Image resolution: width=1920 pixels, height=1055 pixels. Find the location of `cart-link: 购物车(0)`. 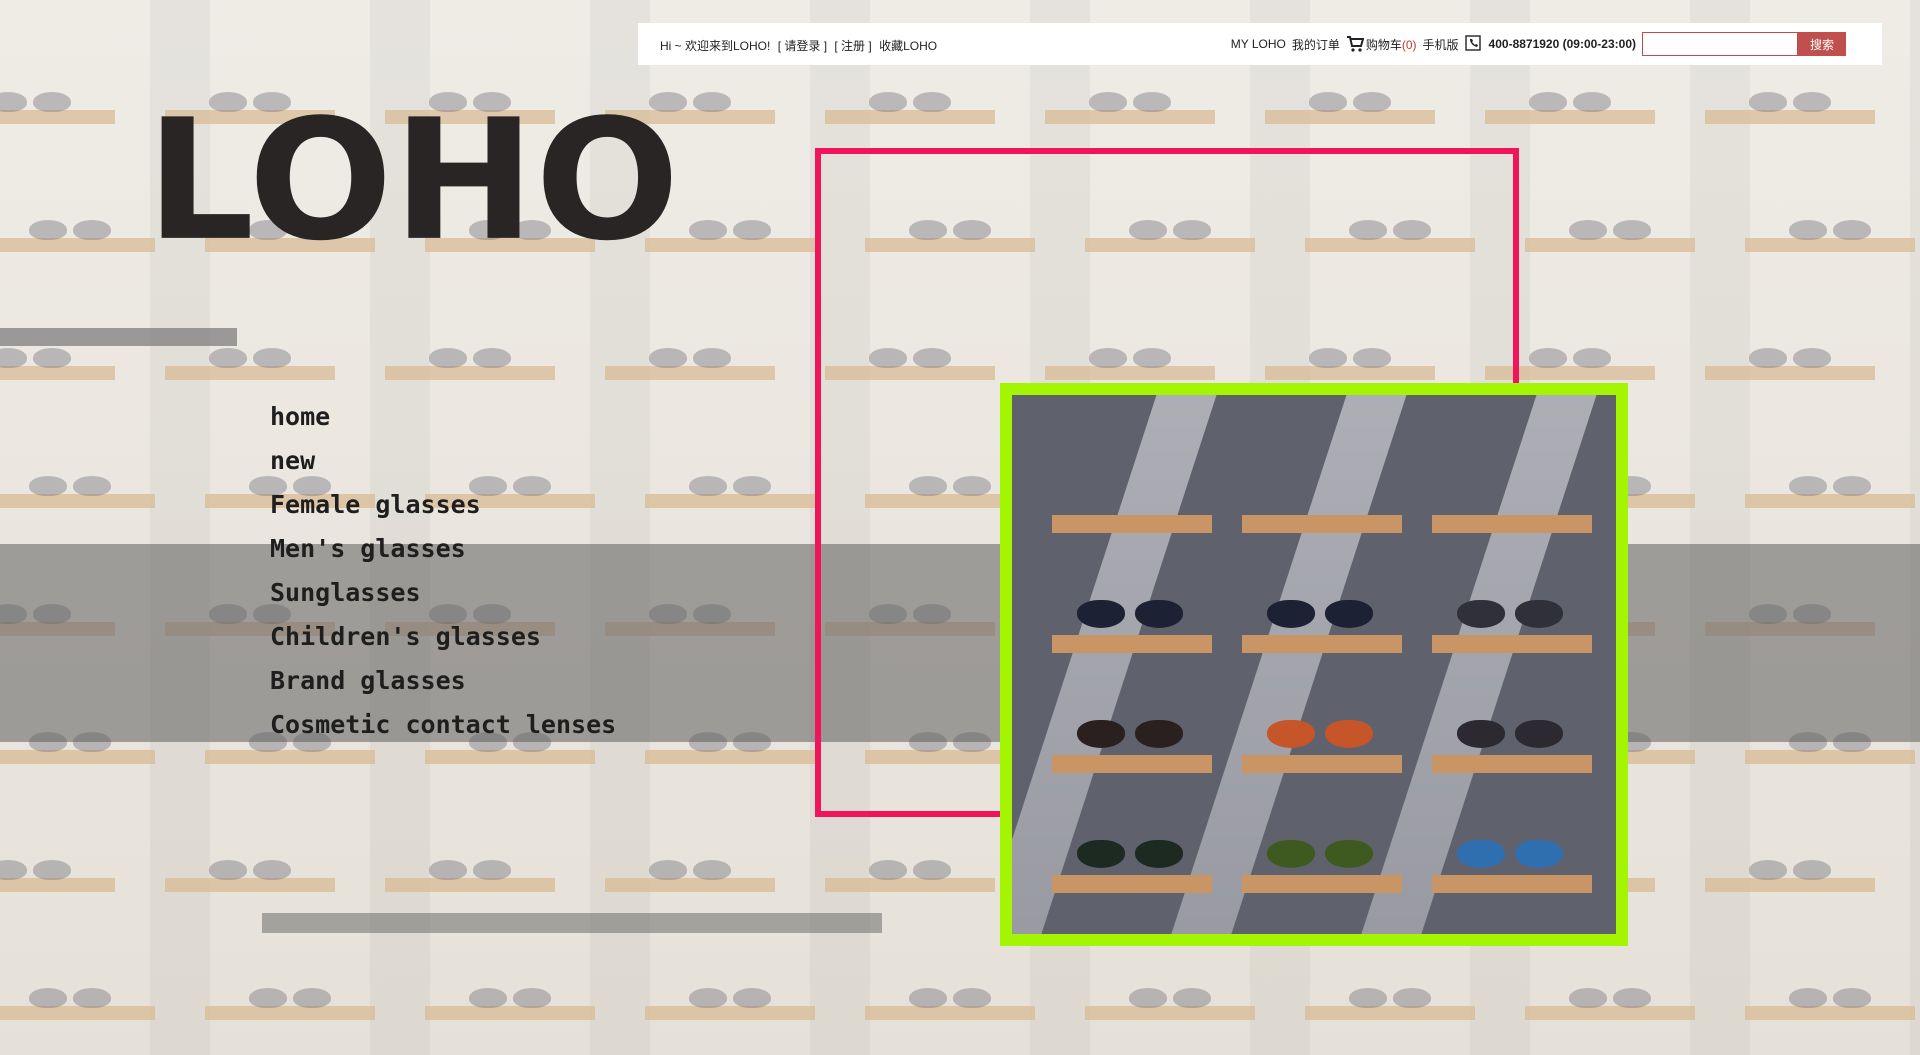

cart-link: 购物车(0) is located at coordinates (1391, 44).